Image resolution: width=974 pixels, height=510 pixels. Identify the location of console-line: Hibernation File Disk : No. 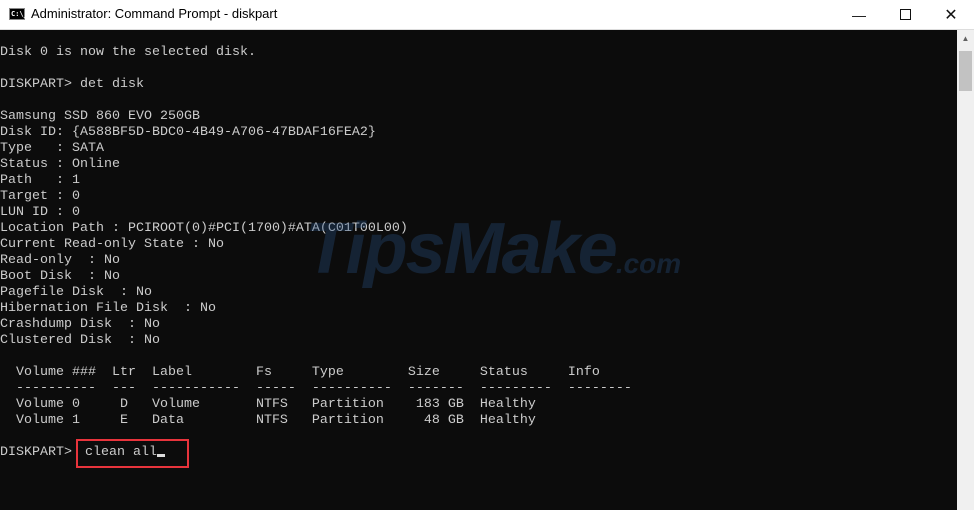
(108, 308).